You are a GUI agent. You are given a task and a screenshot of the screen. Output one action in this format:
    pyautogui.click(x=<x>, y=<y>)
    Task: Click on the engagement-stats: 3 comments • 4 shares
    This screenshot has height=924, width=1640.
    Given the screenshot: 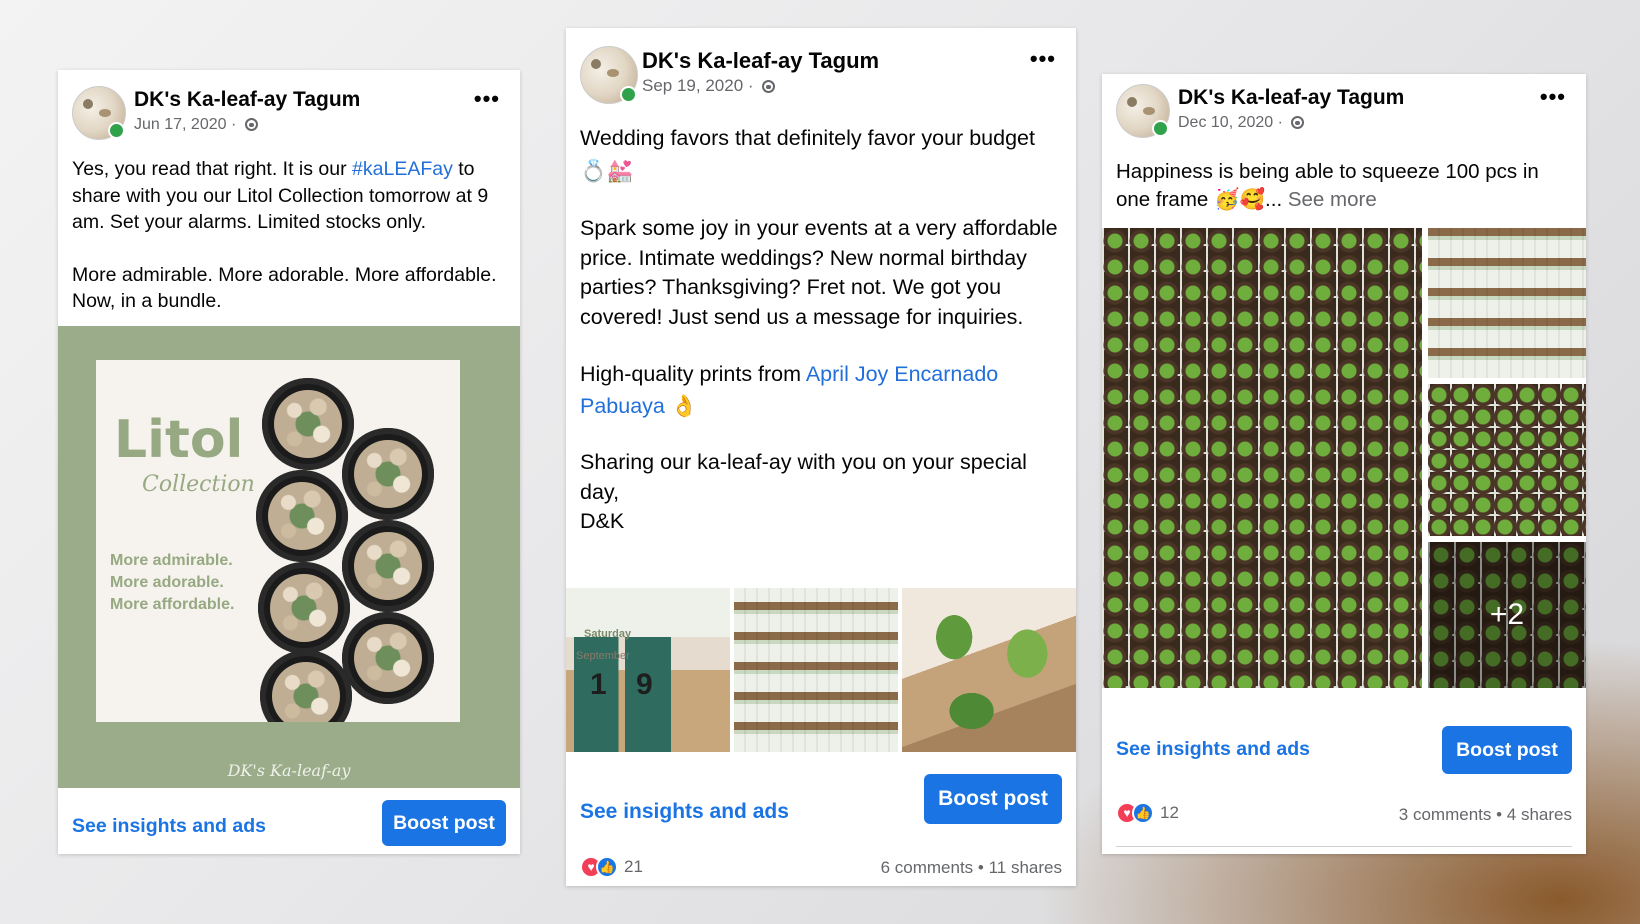 What is the action you would take?
    pyautogui.click(x=1485, y=815)
    